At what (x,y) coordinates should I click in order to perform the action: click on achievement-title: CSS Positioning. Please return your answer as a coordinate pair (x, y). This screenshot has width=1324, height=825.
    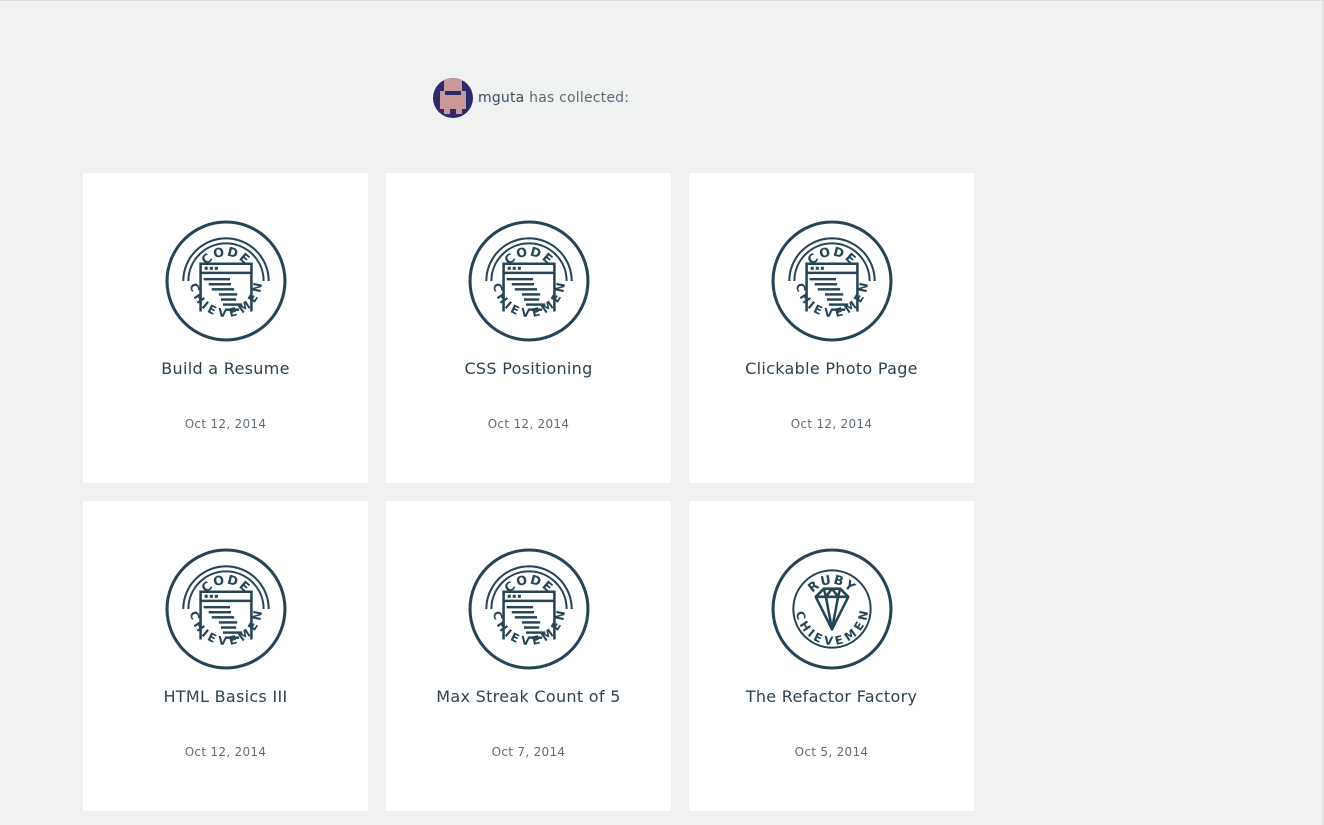
    Looking at the image, I should click on (528, 368).